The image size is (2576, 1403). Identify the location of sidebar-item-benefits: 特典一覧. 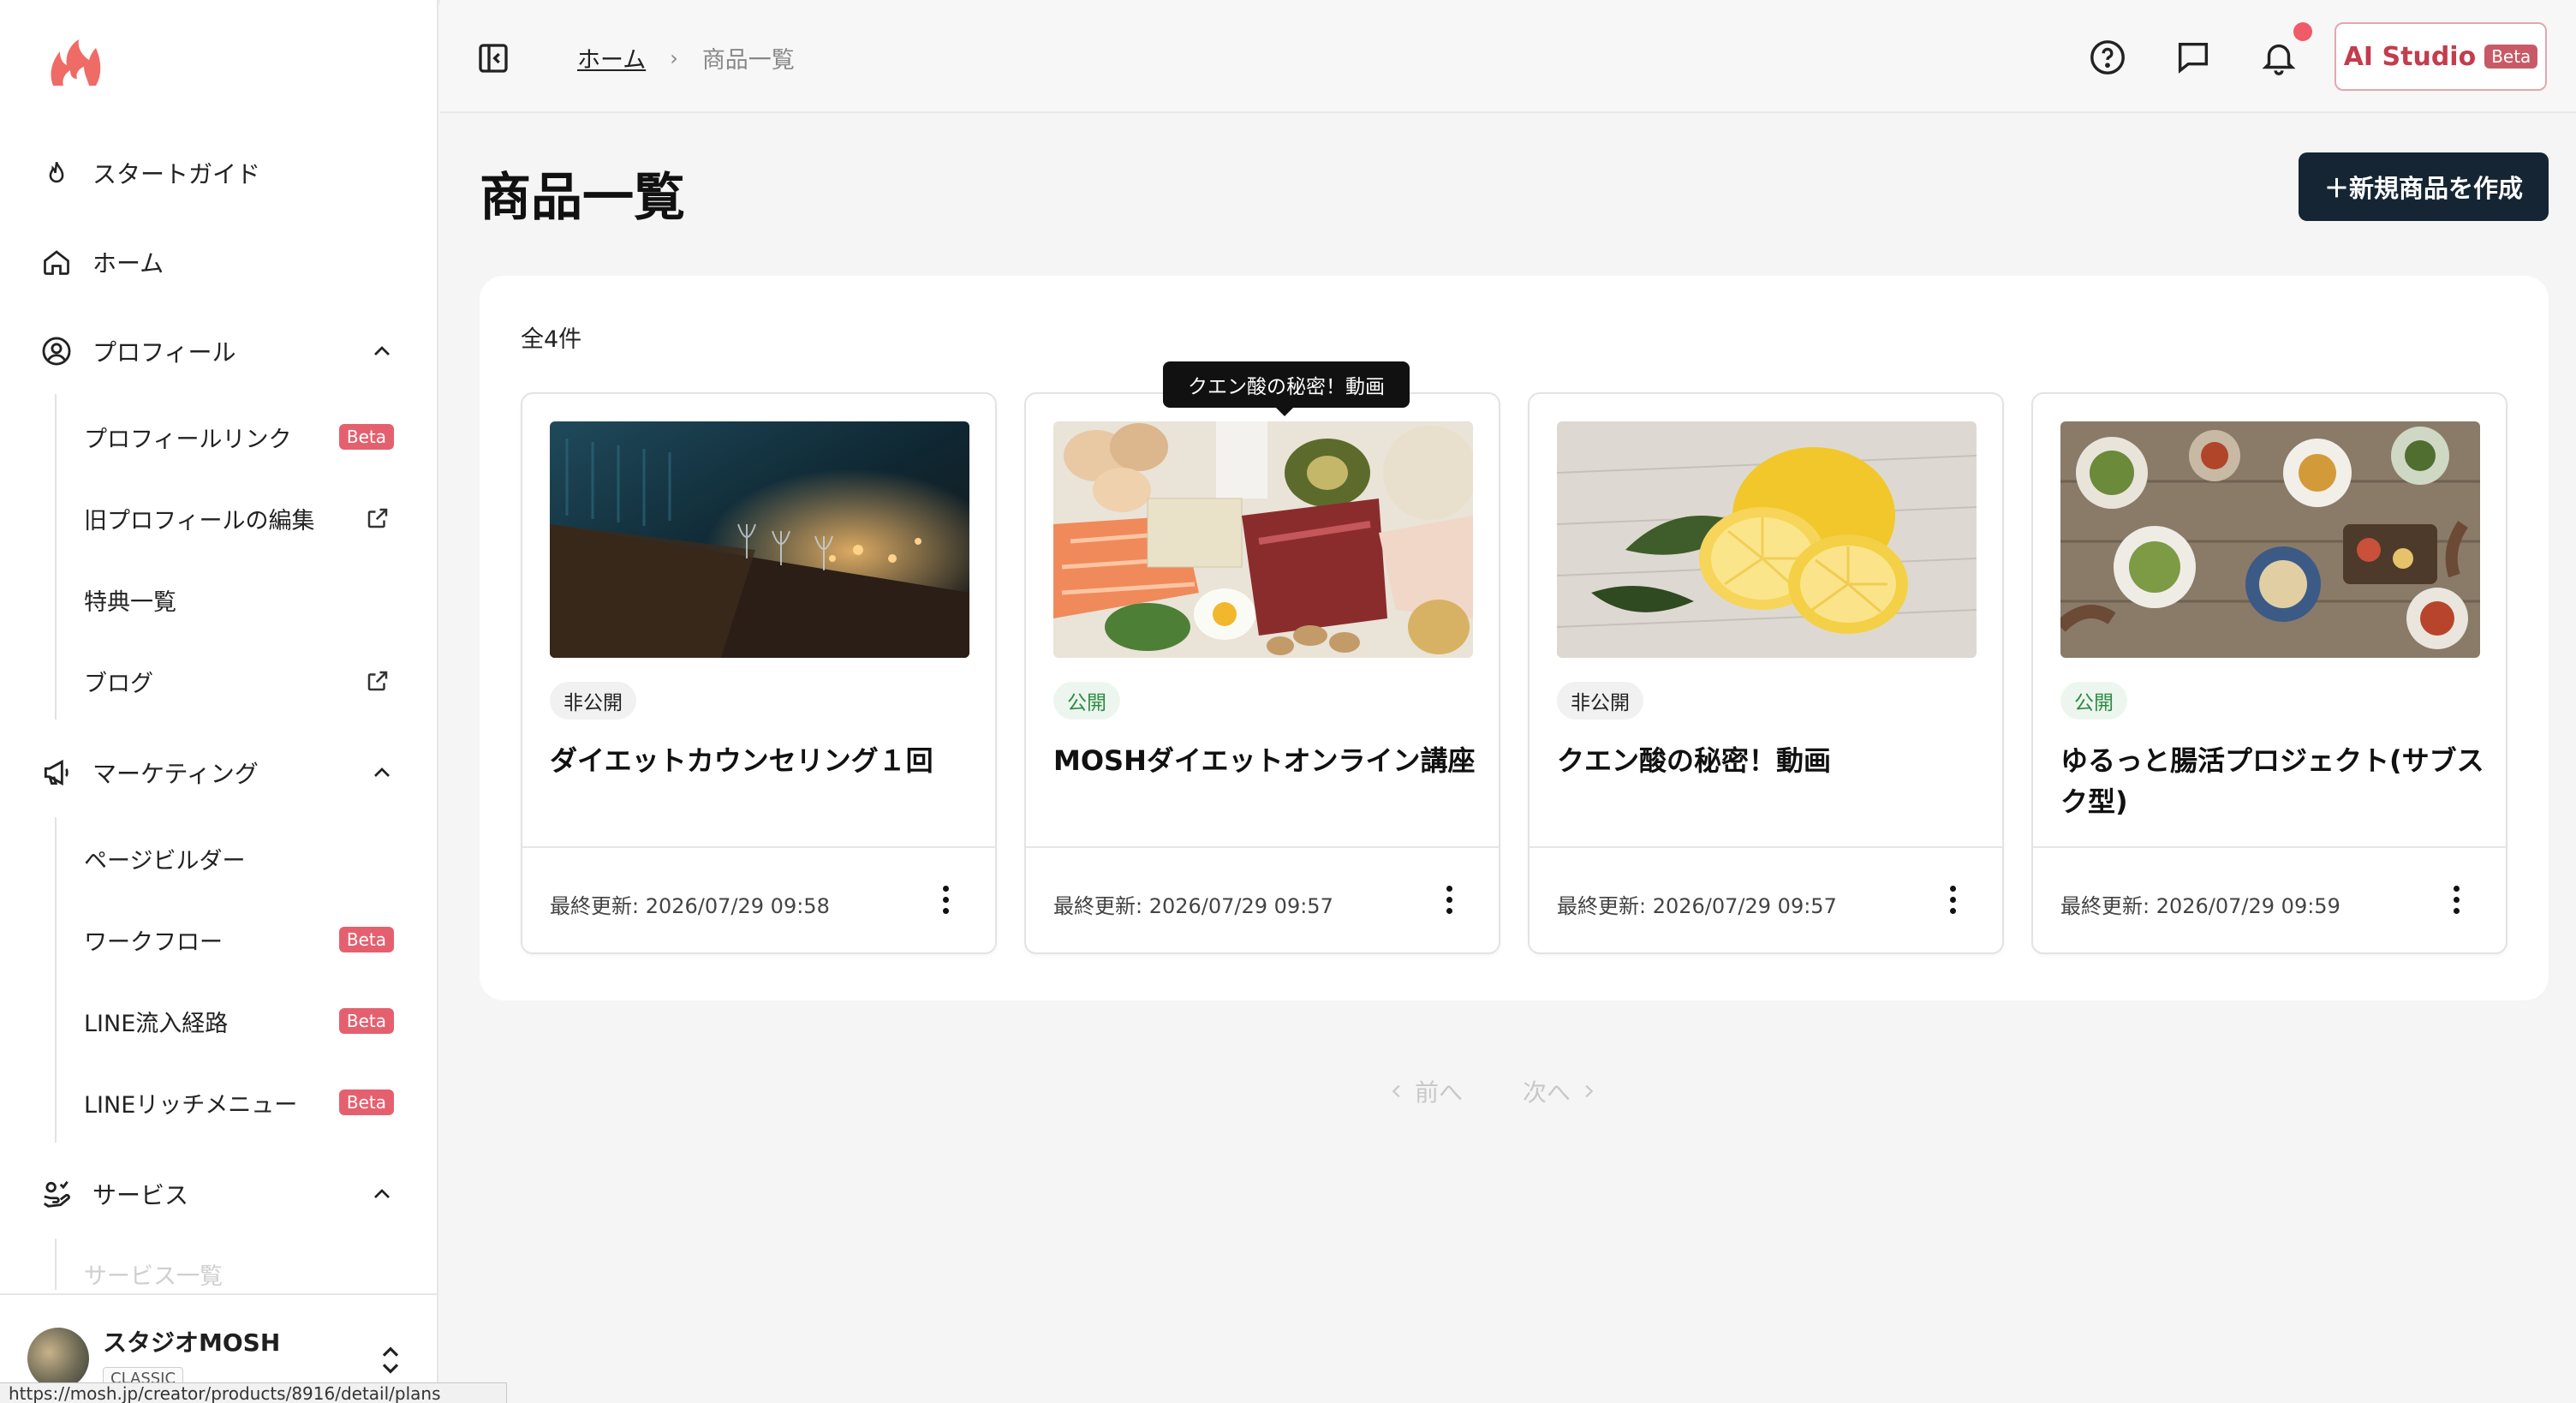
(242, 599).